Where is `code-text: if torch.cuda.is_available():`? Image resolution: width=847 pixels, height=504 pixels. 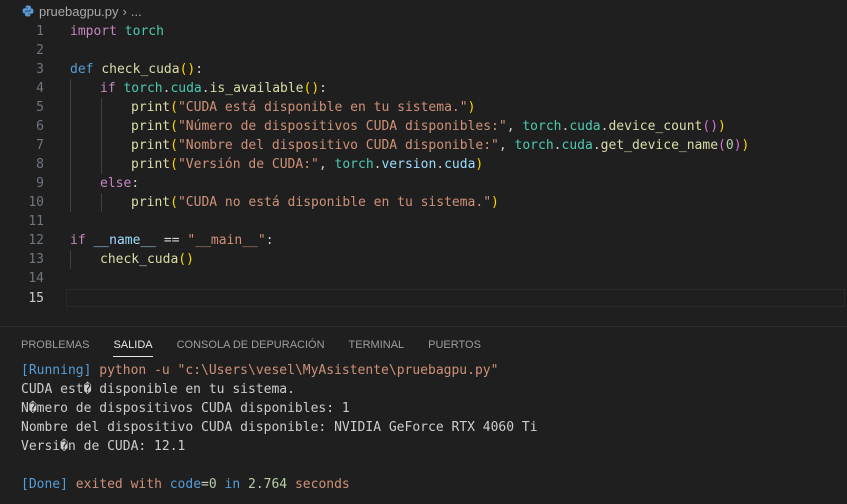 code-text: if torch.cuda.is_available(): is located at coordinates (213, 88).